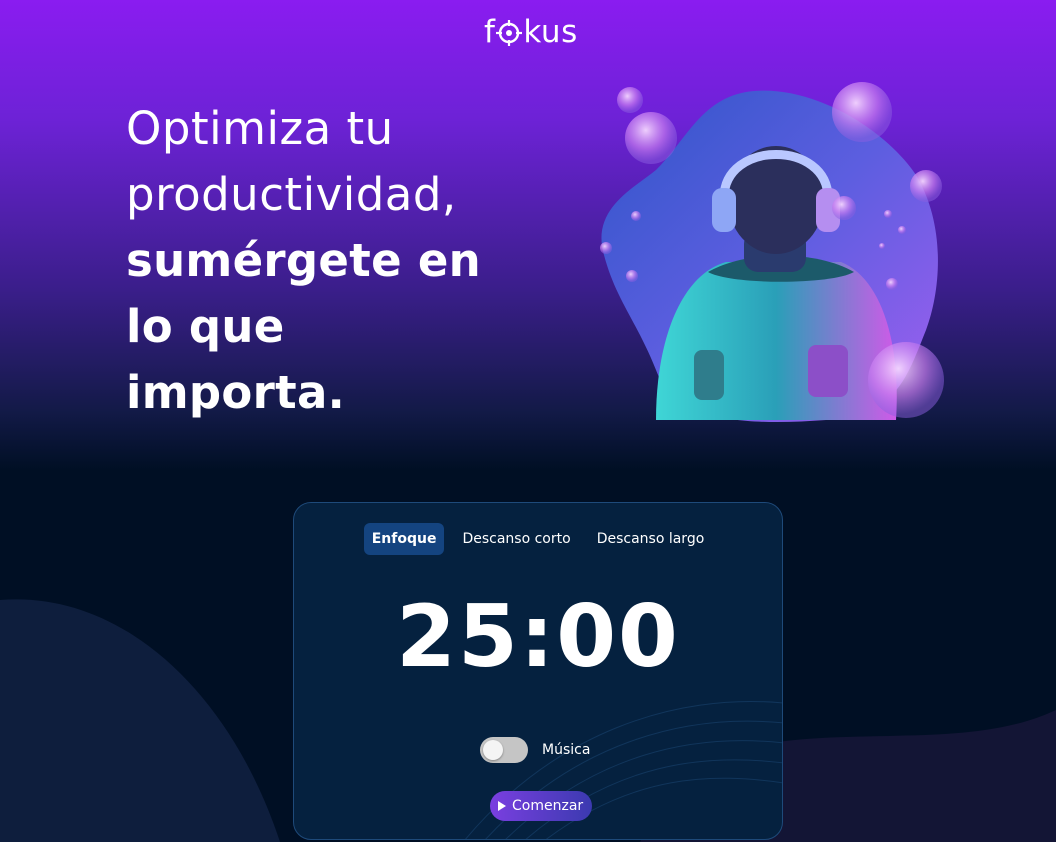 The width and height of the screenshot is (1056, 842). I want to click on start-button-label: Comenzar, so click(548, 806).